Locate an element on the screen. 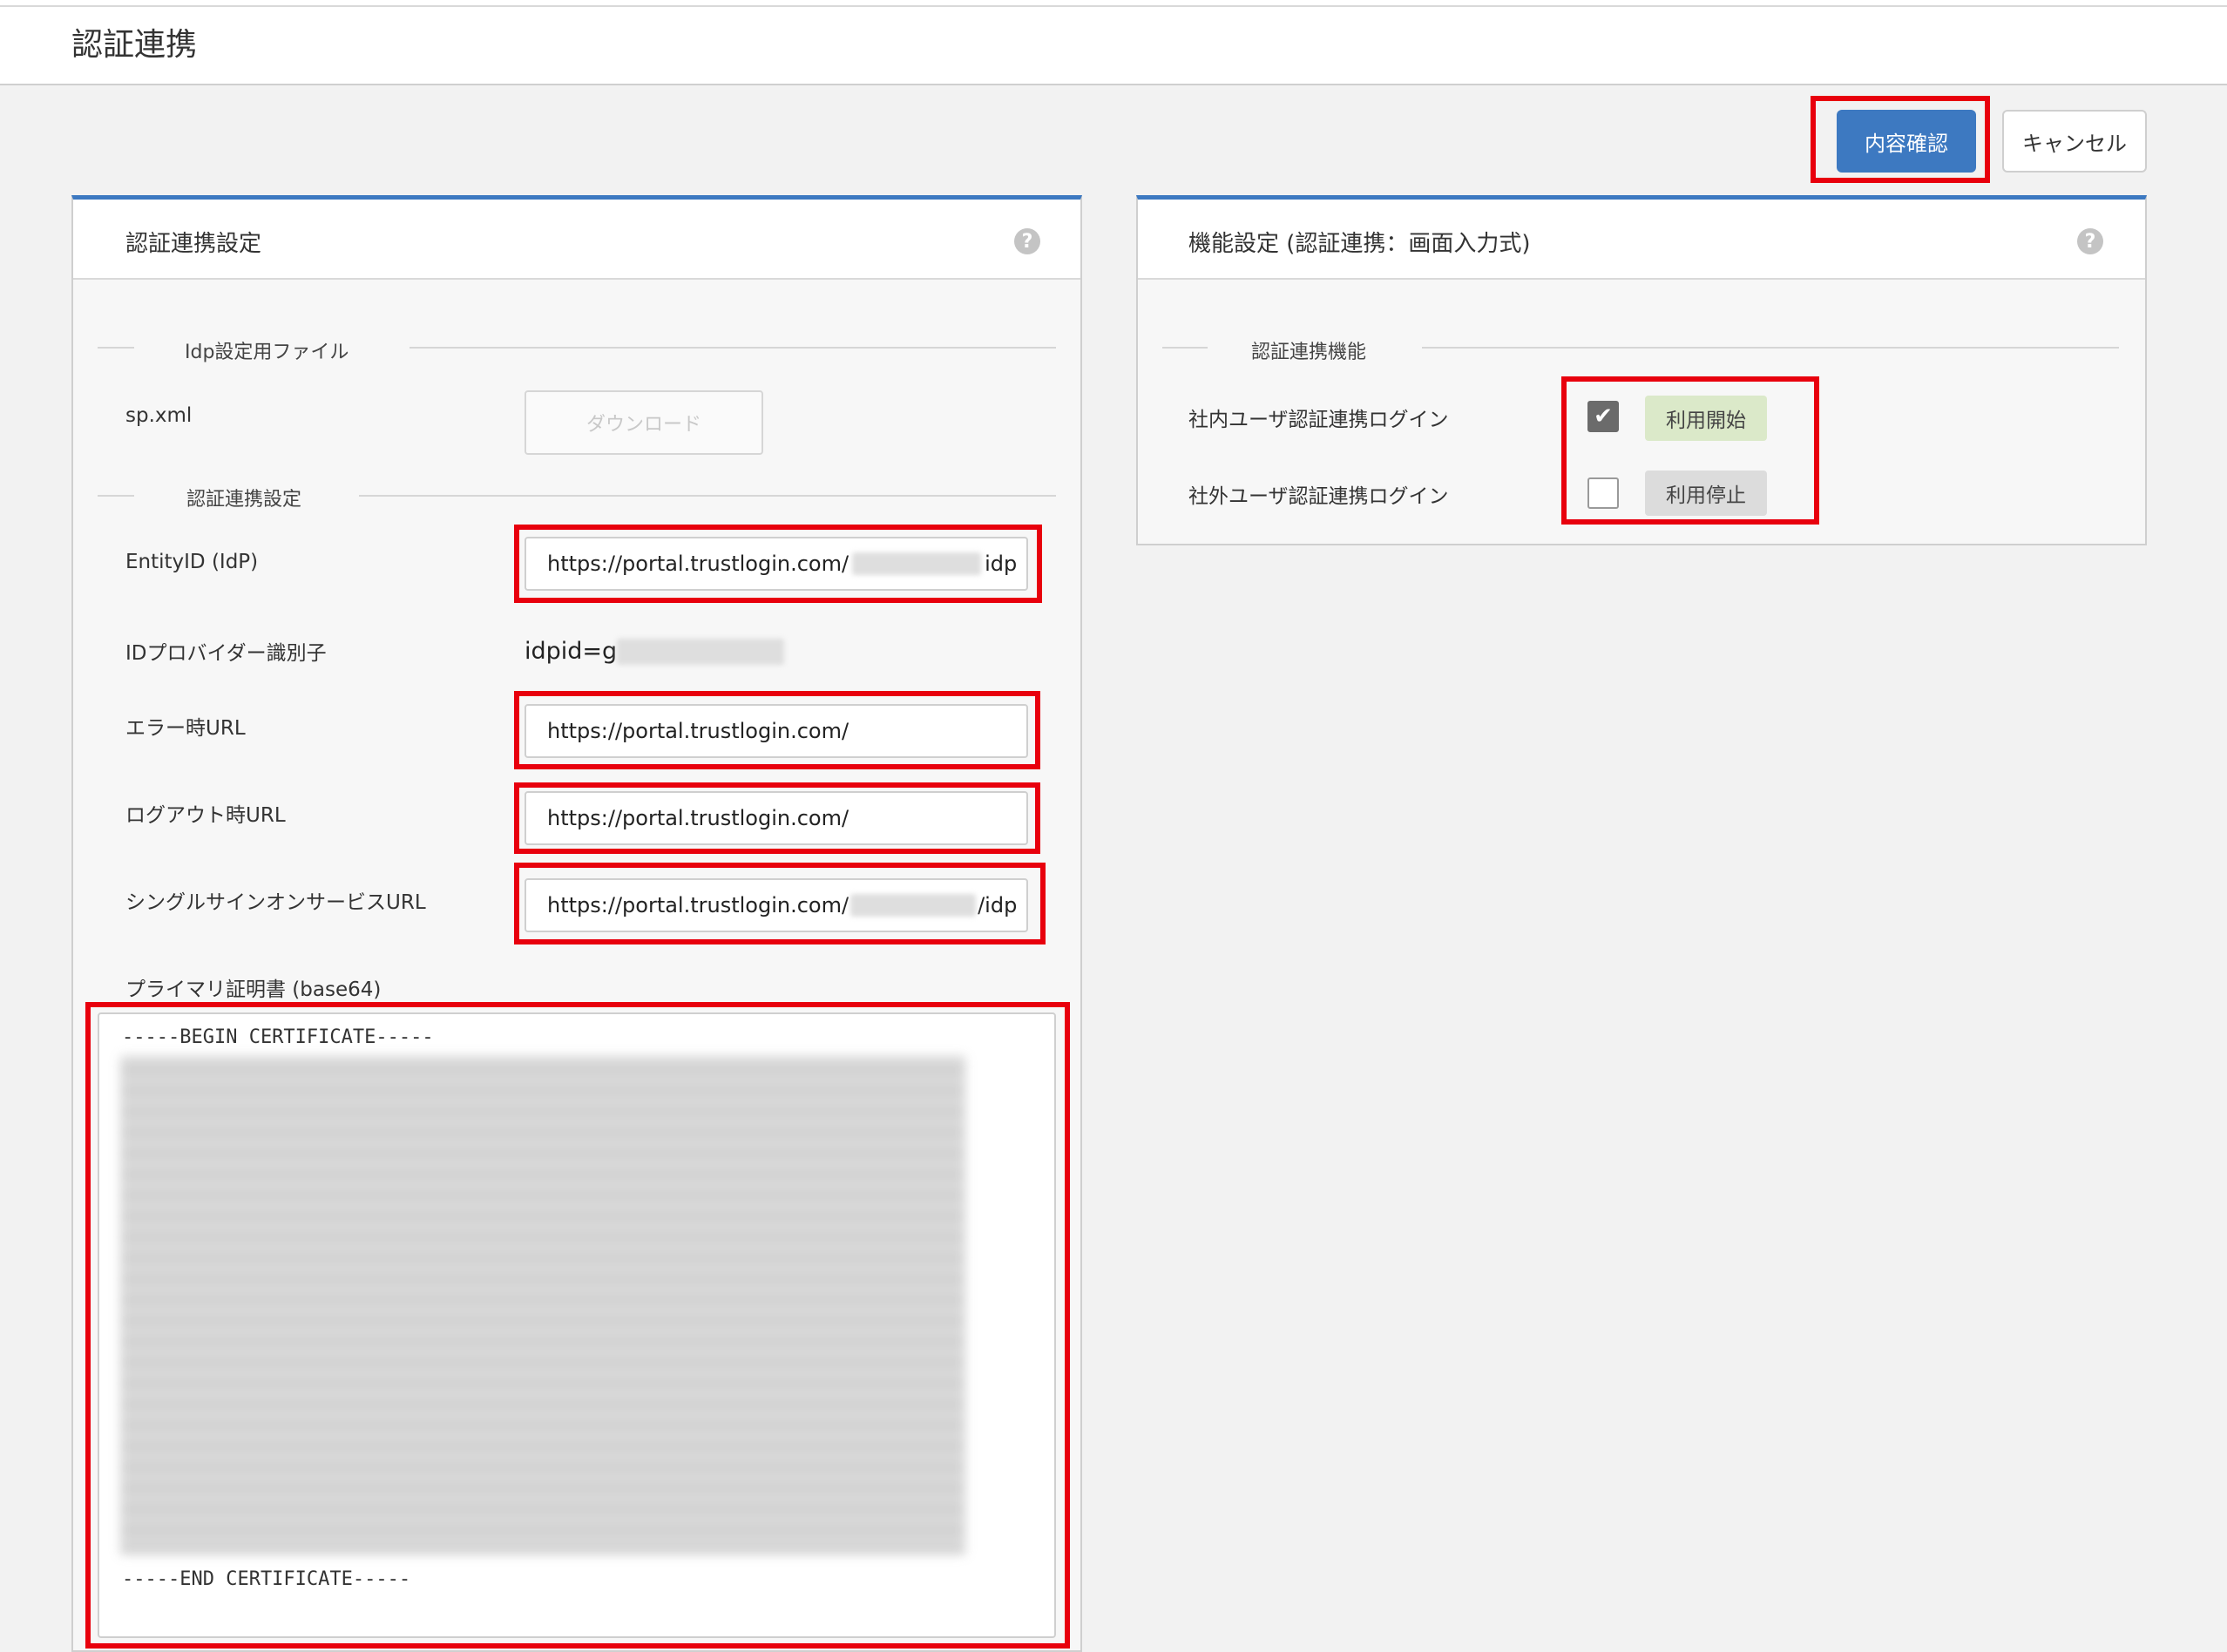  logout-url-input: https://portal.trustlogin.com/ is located at coordinates (776, 818).